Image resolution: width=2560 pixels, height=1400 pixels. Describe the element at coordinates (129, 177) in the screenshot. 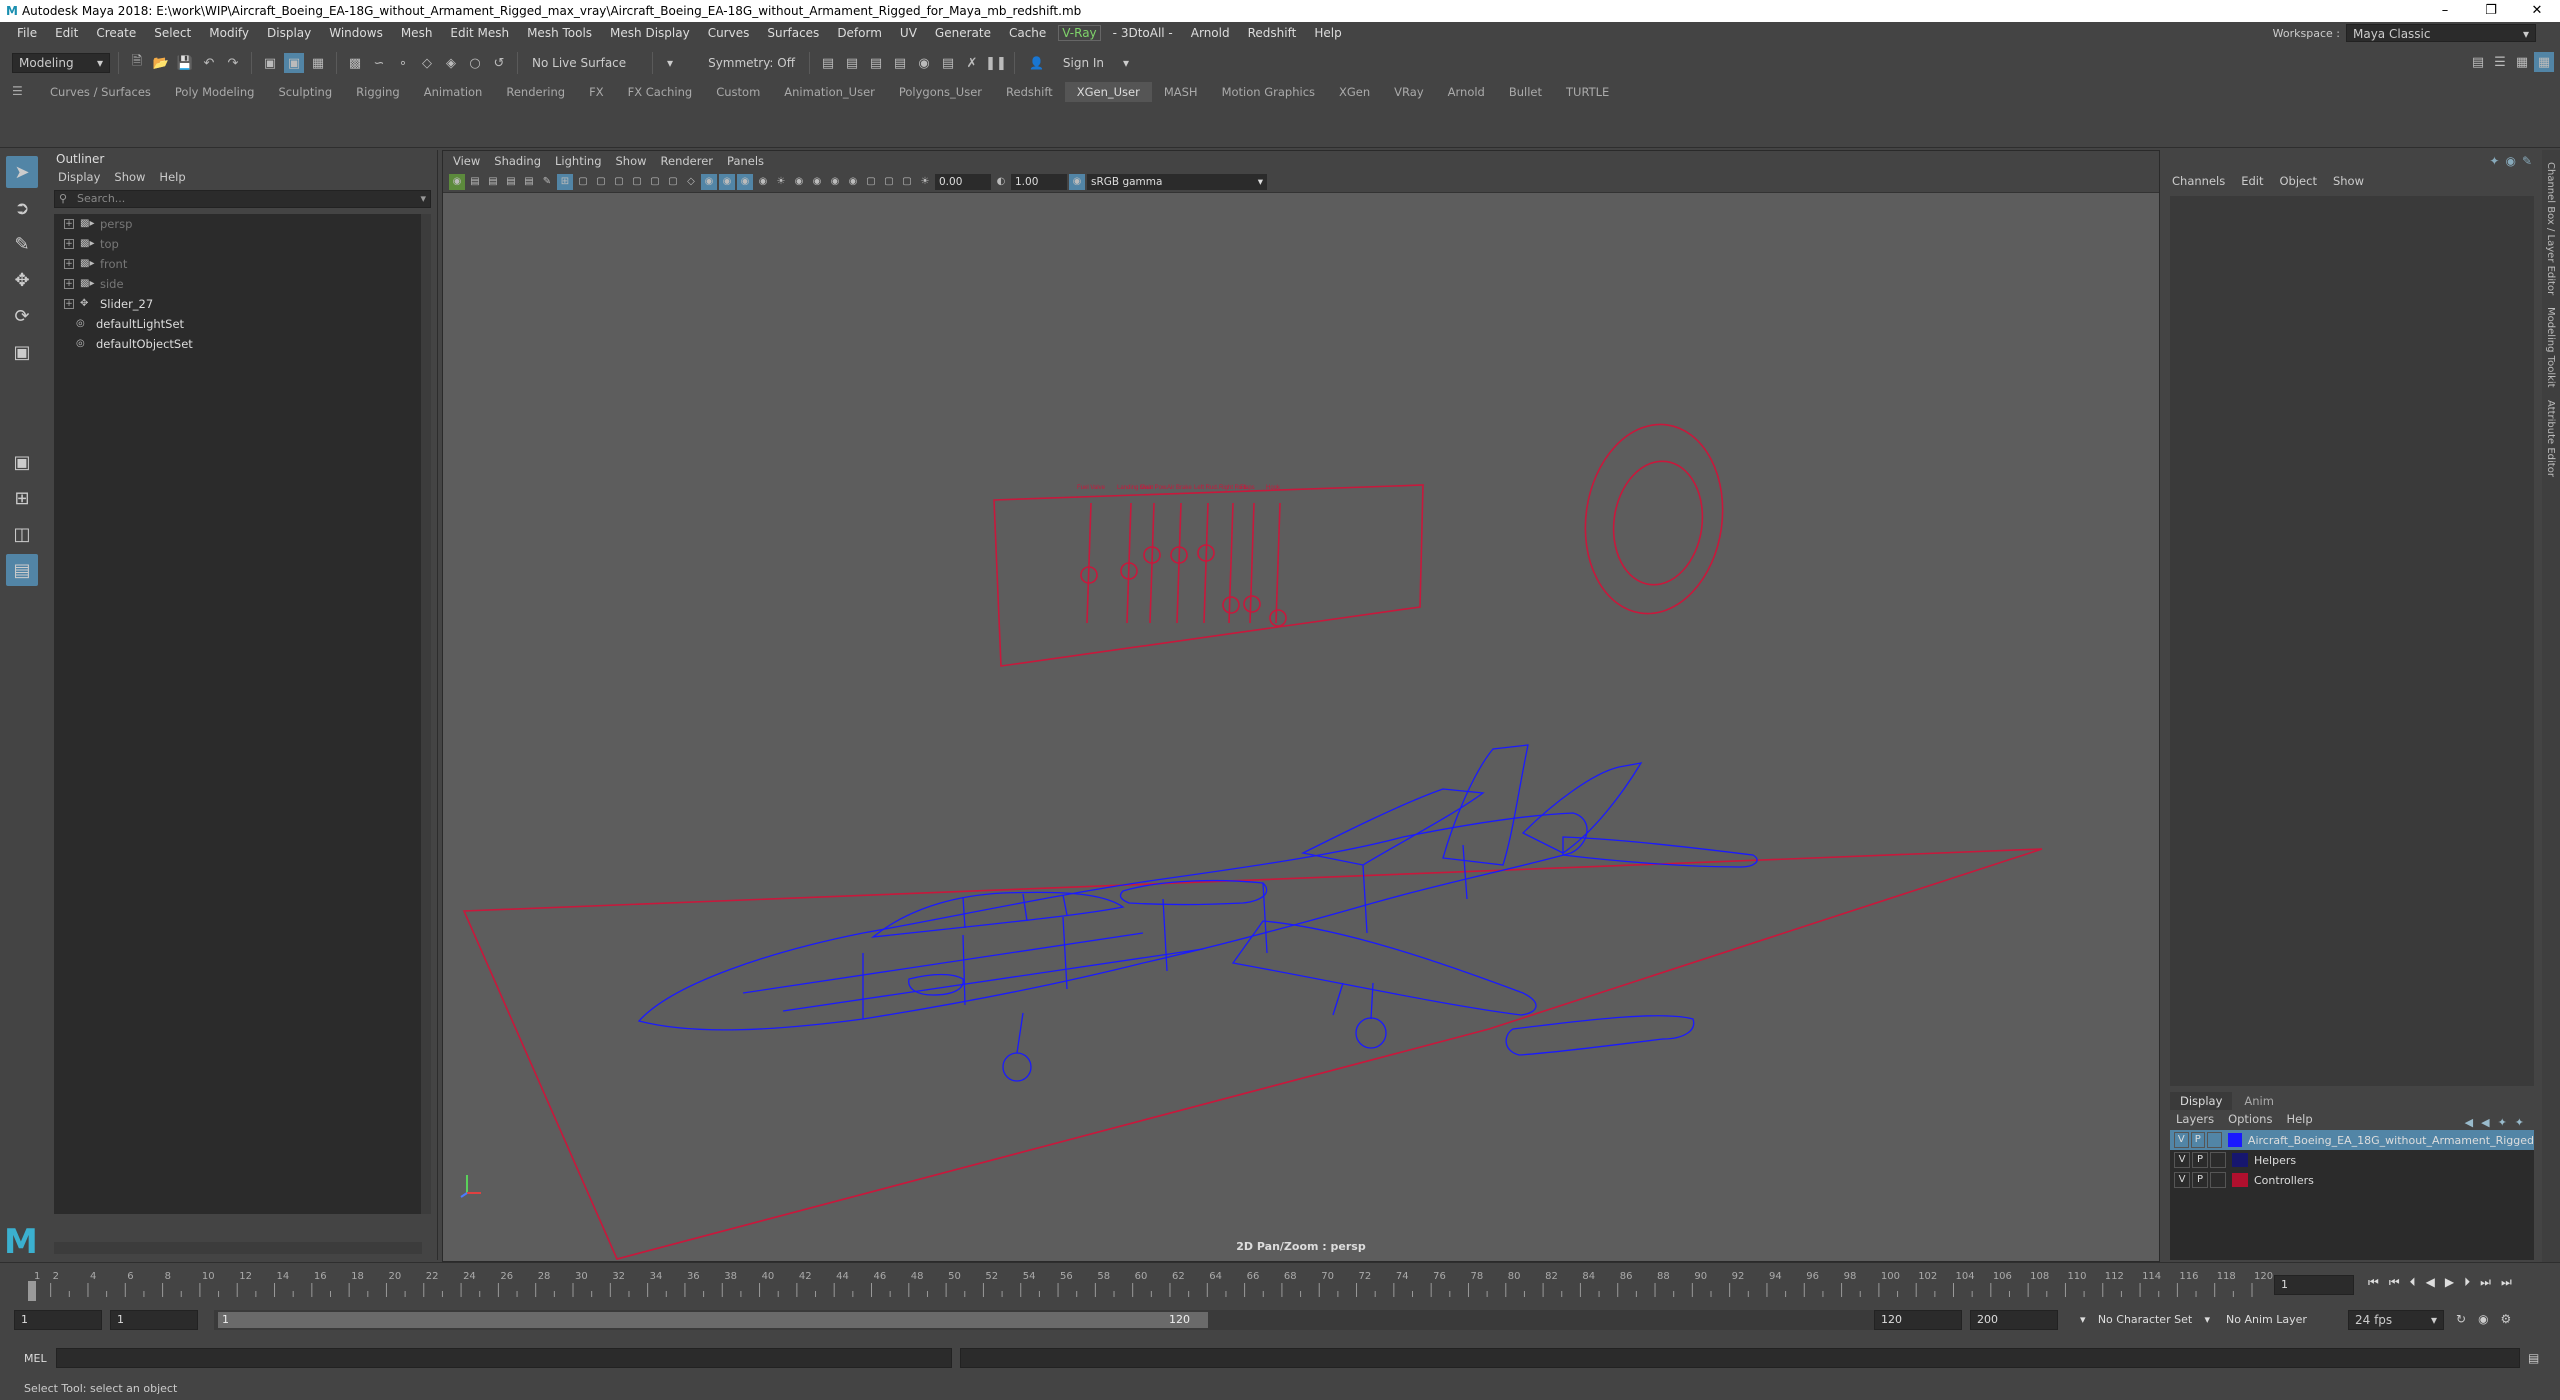

I see `outliner-menu-show: Show` at that location.